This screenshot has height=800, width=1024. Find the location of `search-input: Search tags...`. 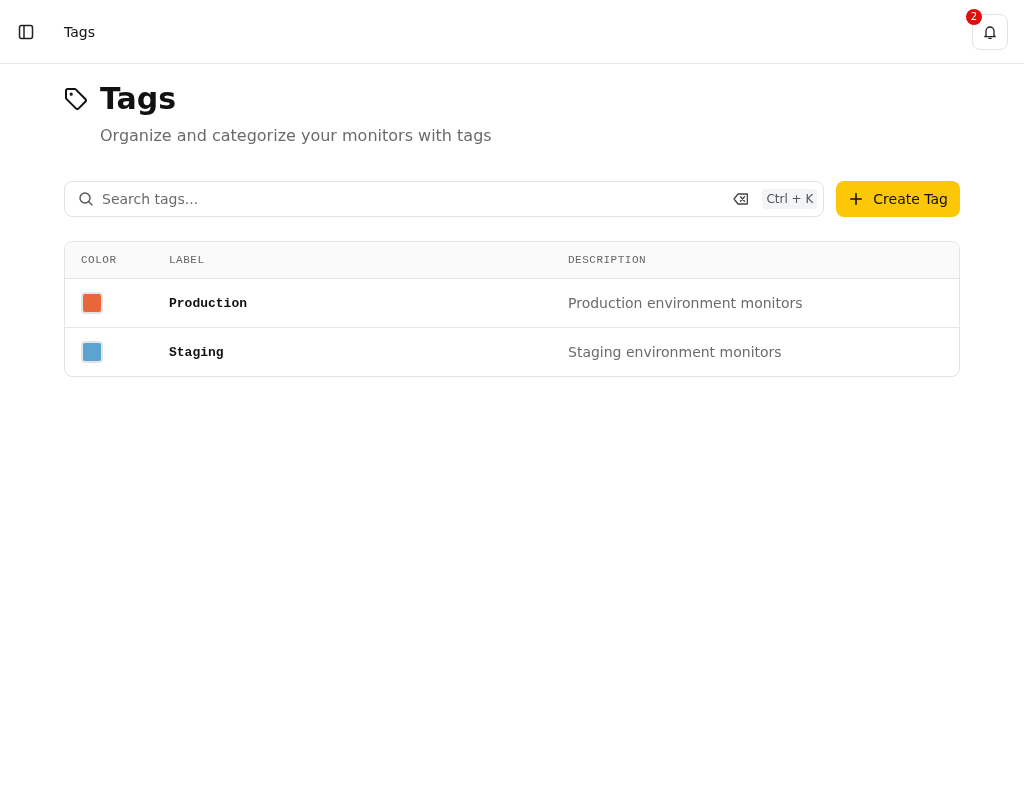

search-input: Search tags... is located at coordinates (418, 199).